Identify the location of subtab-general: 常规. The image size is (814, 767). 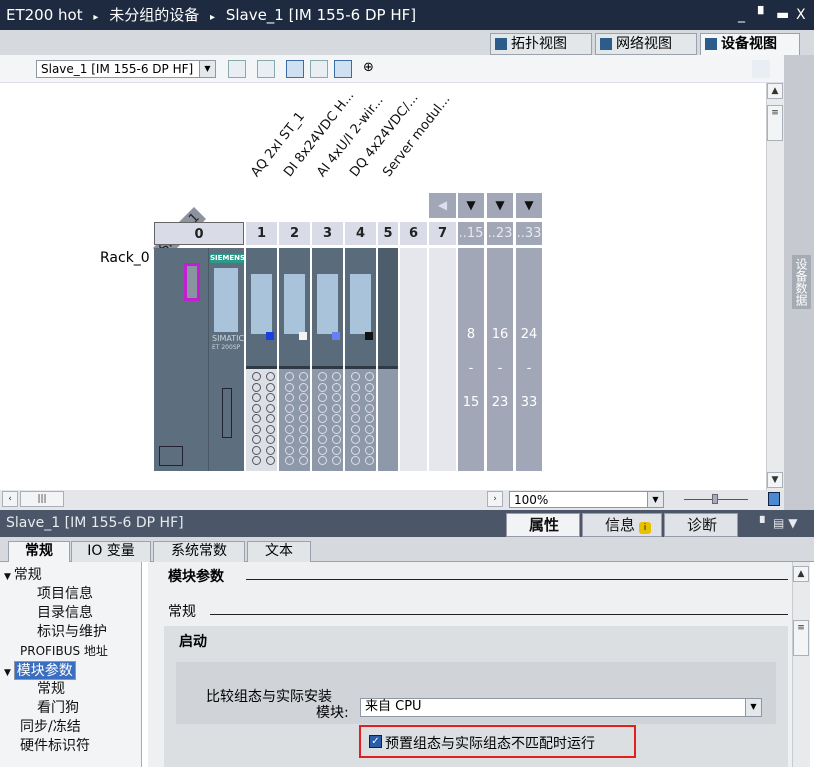
(39, 552).